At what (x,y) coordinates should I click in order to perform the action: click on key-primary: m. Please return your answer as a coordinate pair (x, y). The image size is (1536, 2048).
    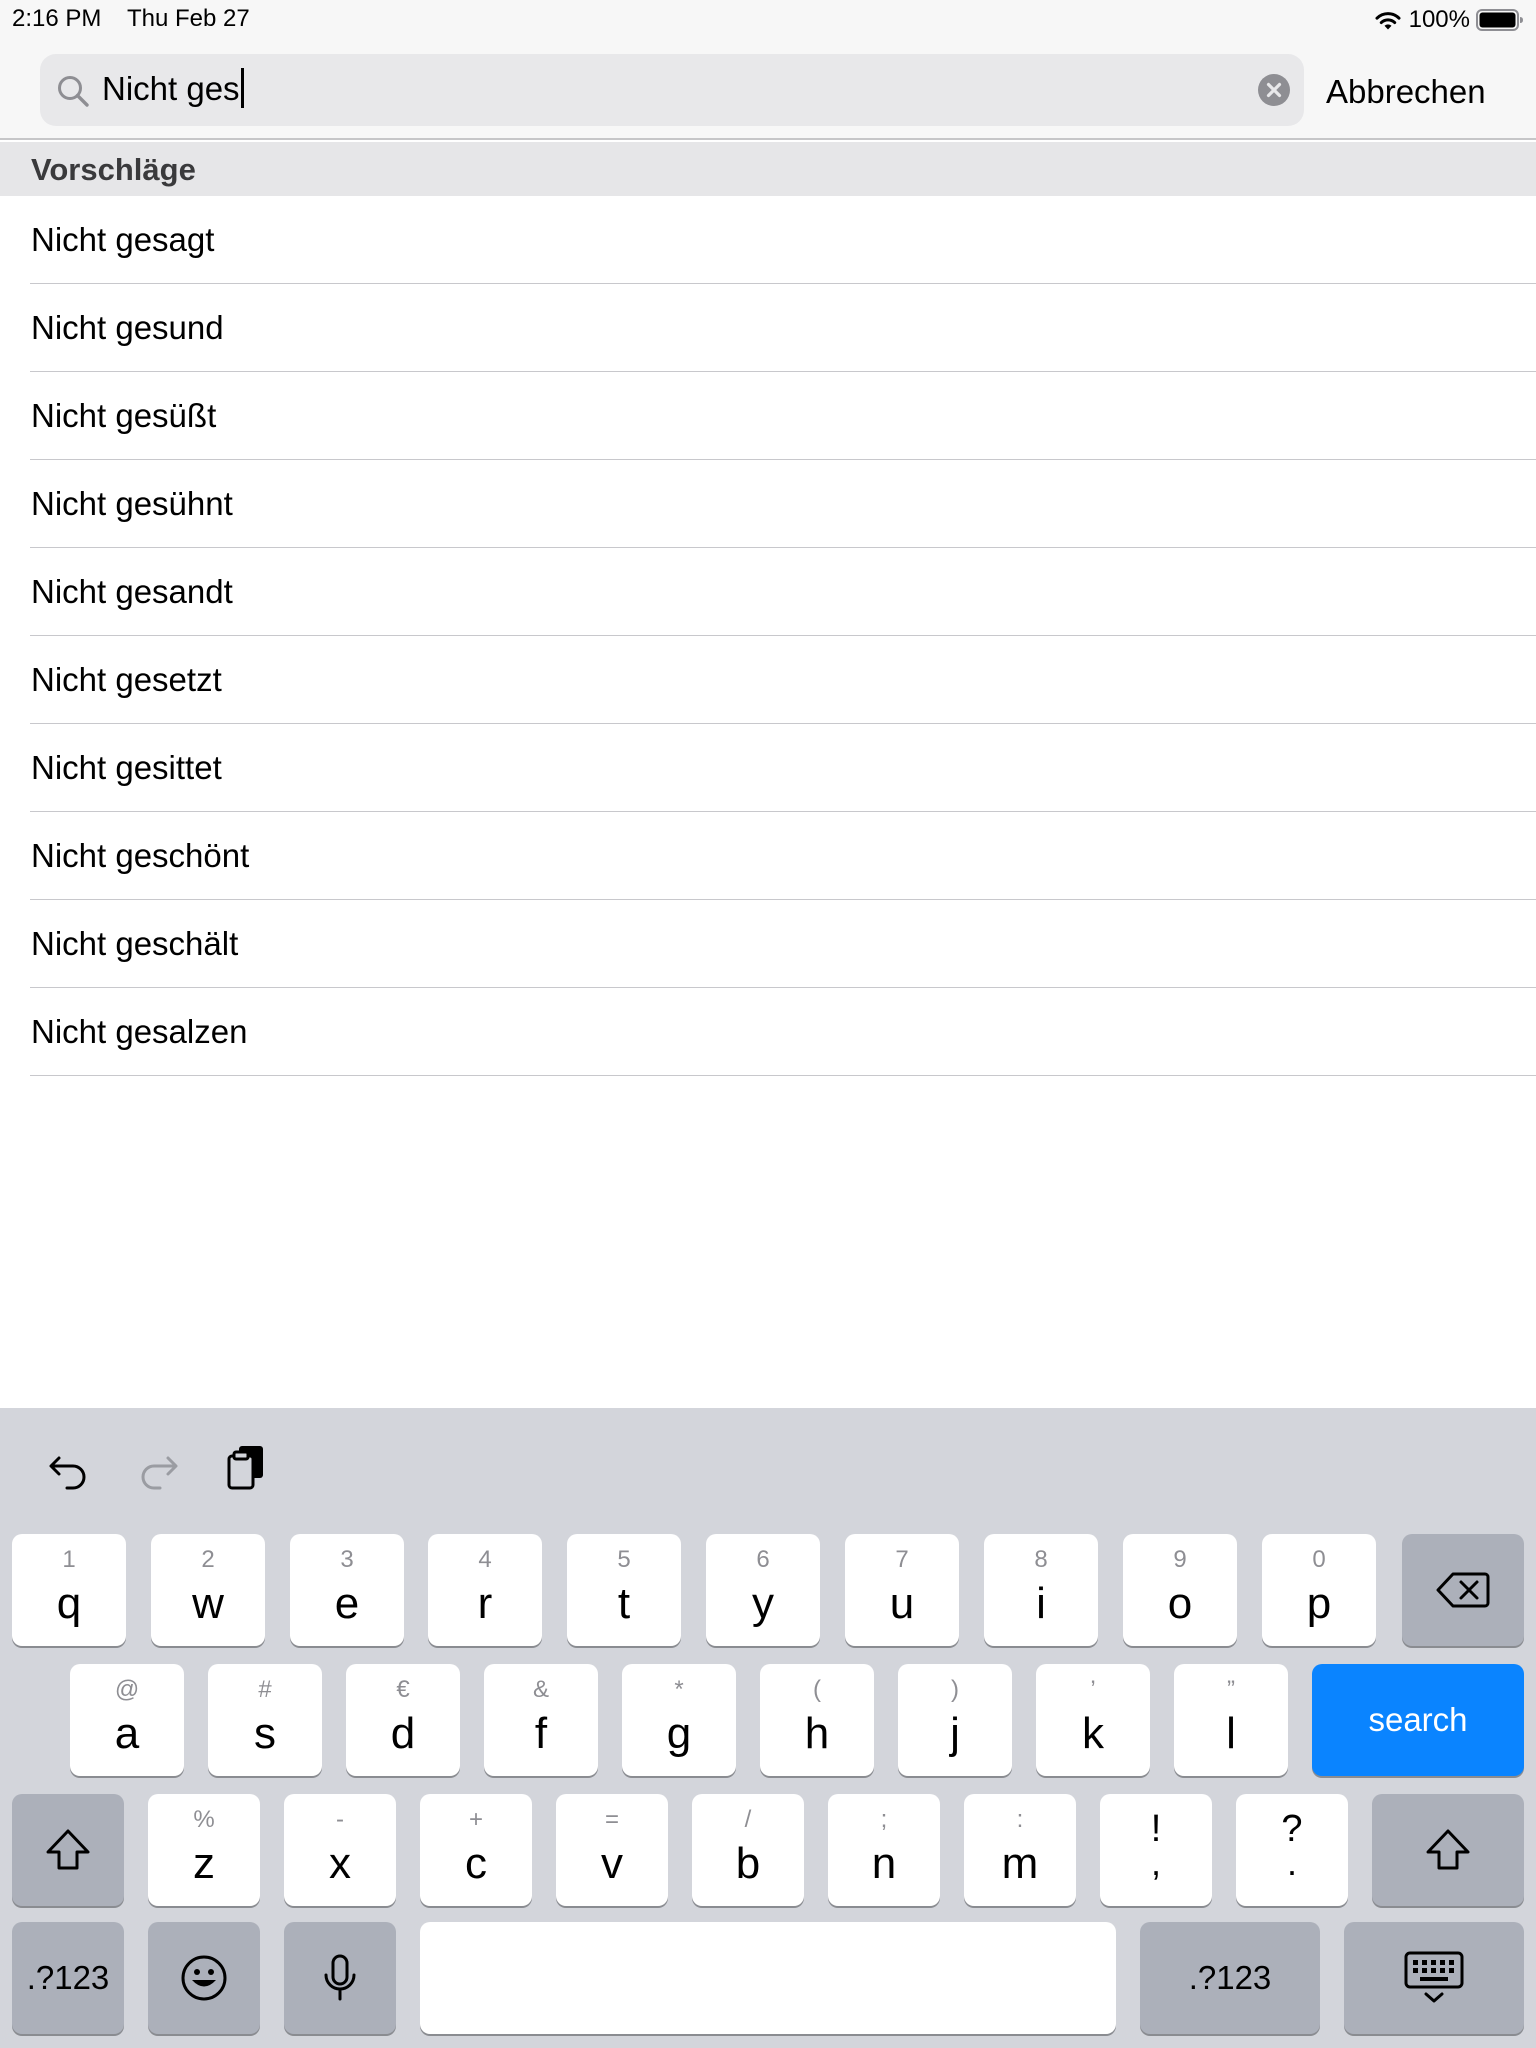
    Looking at the image, I should click on (1020, 1863).